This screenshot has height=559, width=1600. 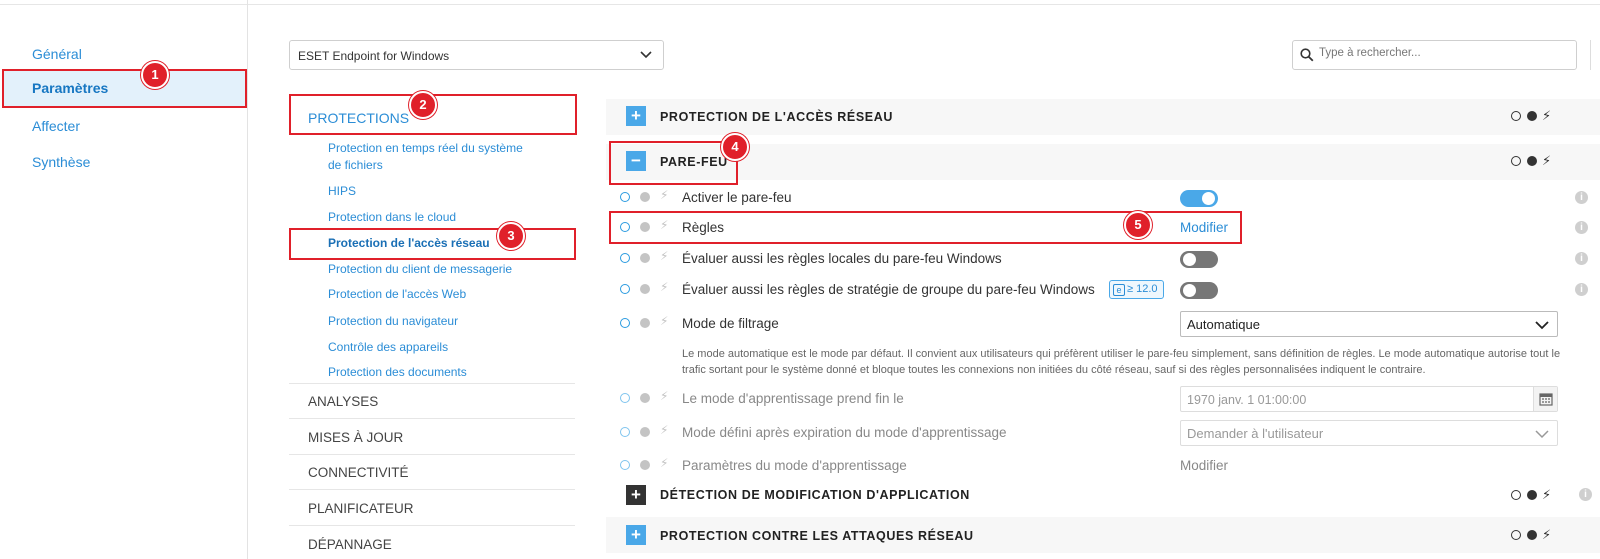 What do you see at coordinates (433, 347) in the screenshot?
I see `sub-item-device-control: Contrôle des appareils` at bounding box center [433, 347].